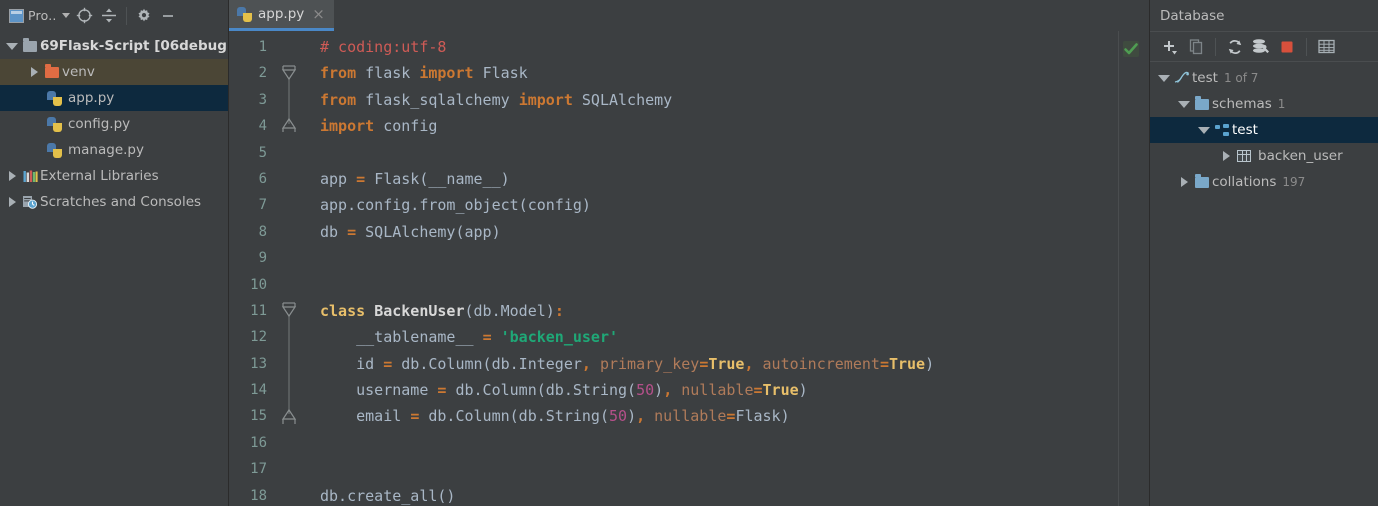  Describe the element at coordinates (114, 98) in the screenshot. I see `tree-item-app-py: app.py` at that location.